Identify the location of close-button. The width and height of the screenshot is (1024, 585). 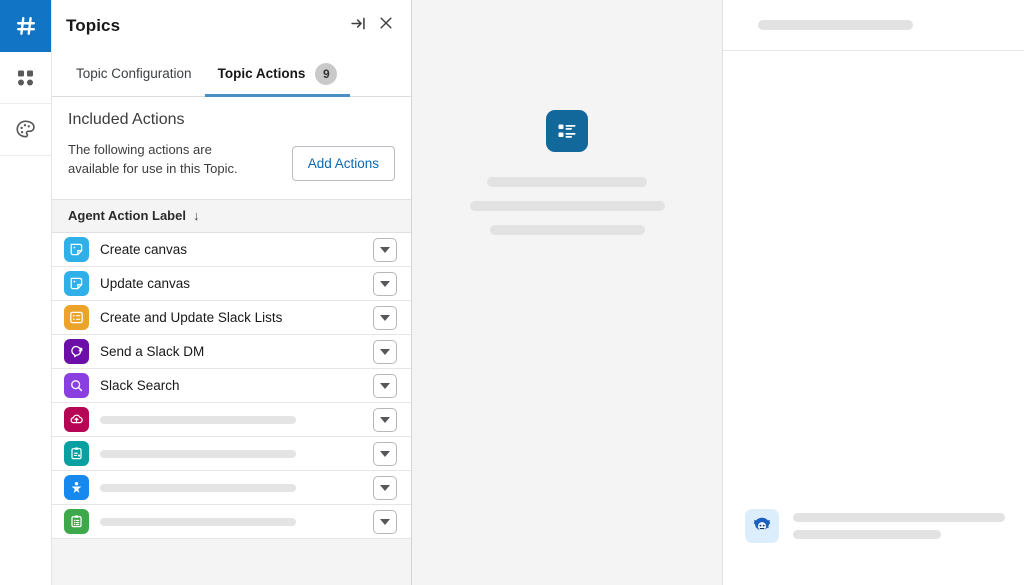
(386, 26).